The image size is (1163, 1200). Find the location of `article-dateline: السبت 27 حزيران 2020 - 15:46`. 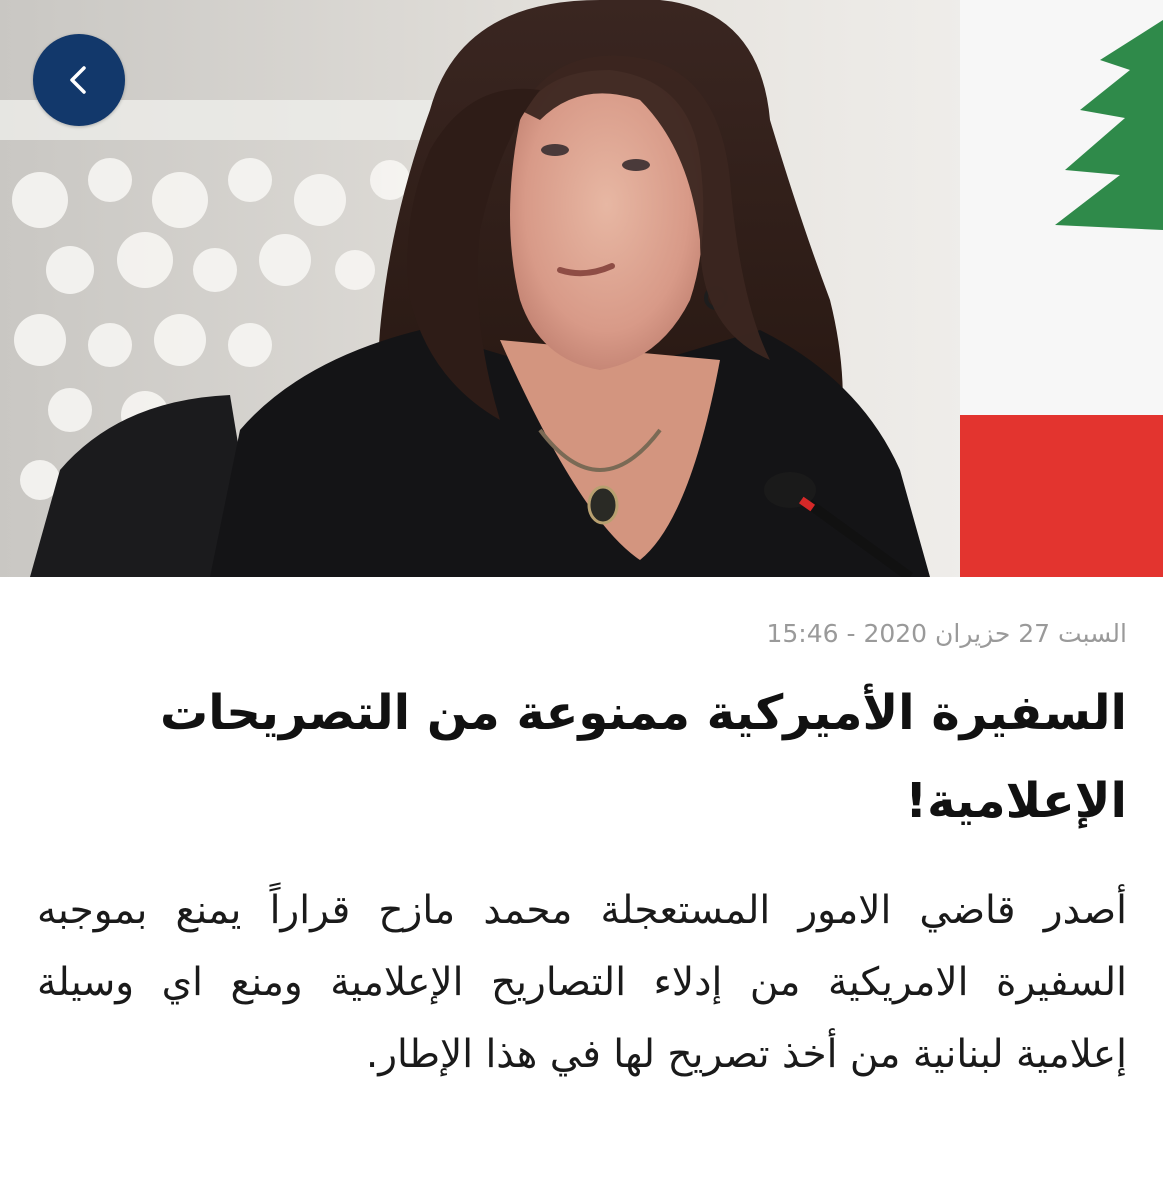

article-dateline: السبت 27 حزيران 2020 - 15:46 is located at coordinates (946, 633).